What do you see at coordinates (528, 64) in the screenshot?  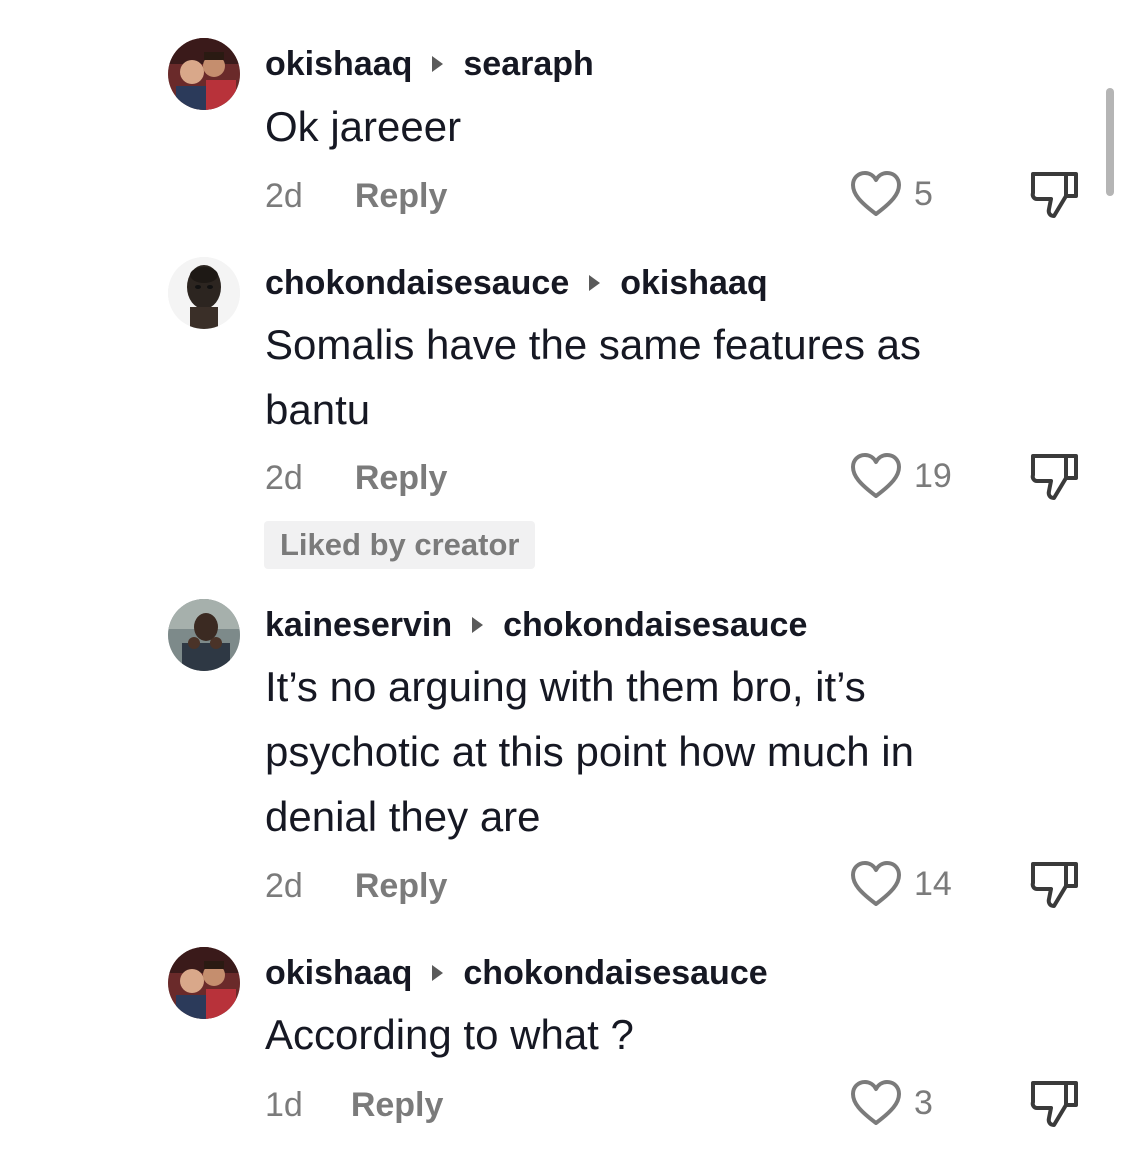 I see `comment-reply-to: searaph` at bounding box center [528, 64].